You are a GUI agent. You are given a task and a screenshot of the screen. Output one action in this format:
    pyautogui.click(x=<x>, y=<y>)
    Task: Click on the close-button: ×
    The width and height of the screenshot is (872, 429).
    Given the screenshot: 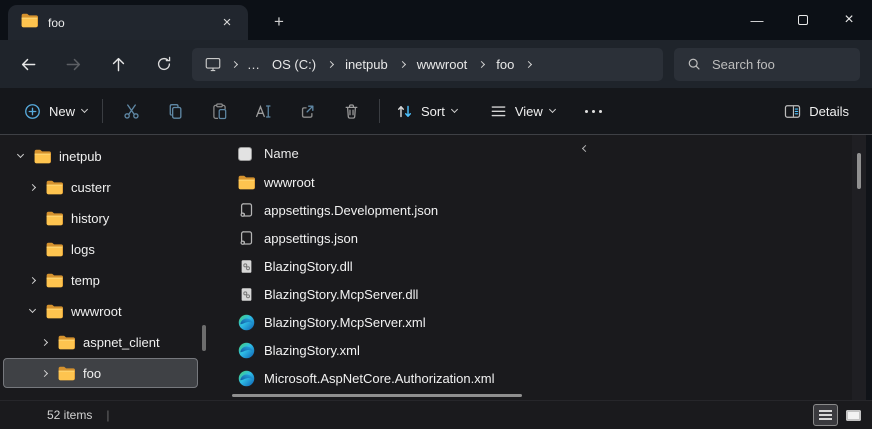 What is the action you would take?
    pyautogui.click(x=849, y=20)
    